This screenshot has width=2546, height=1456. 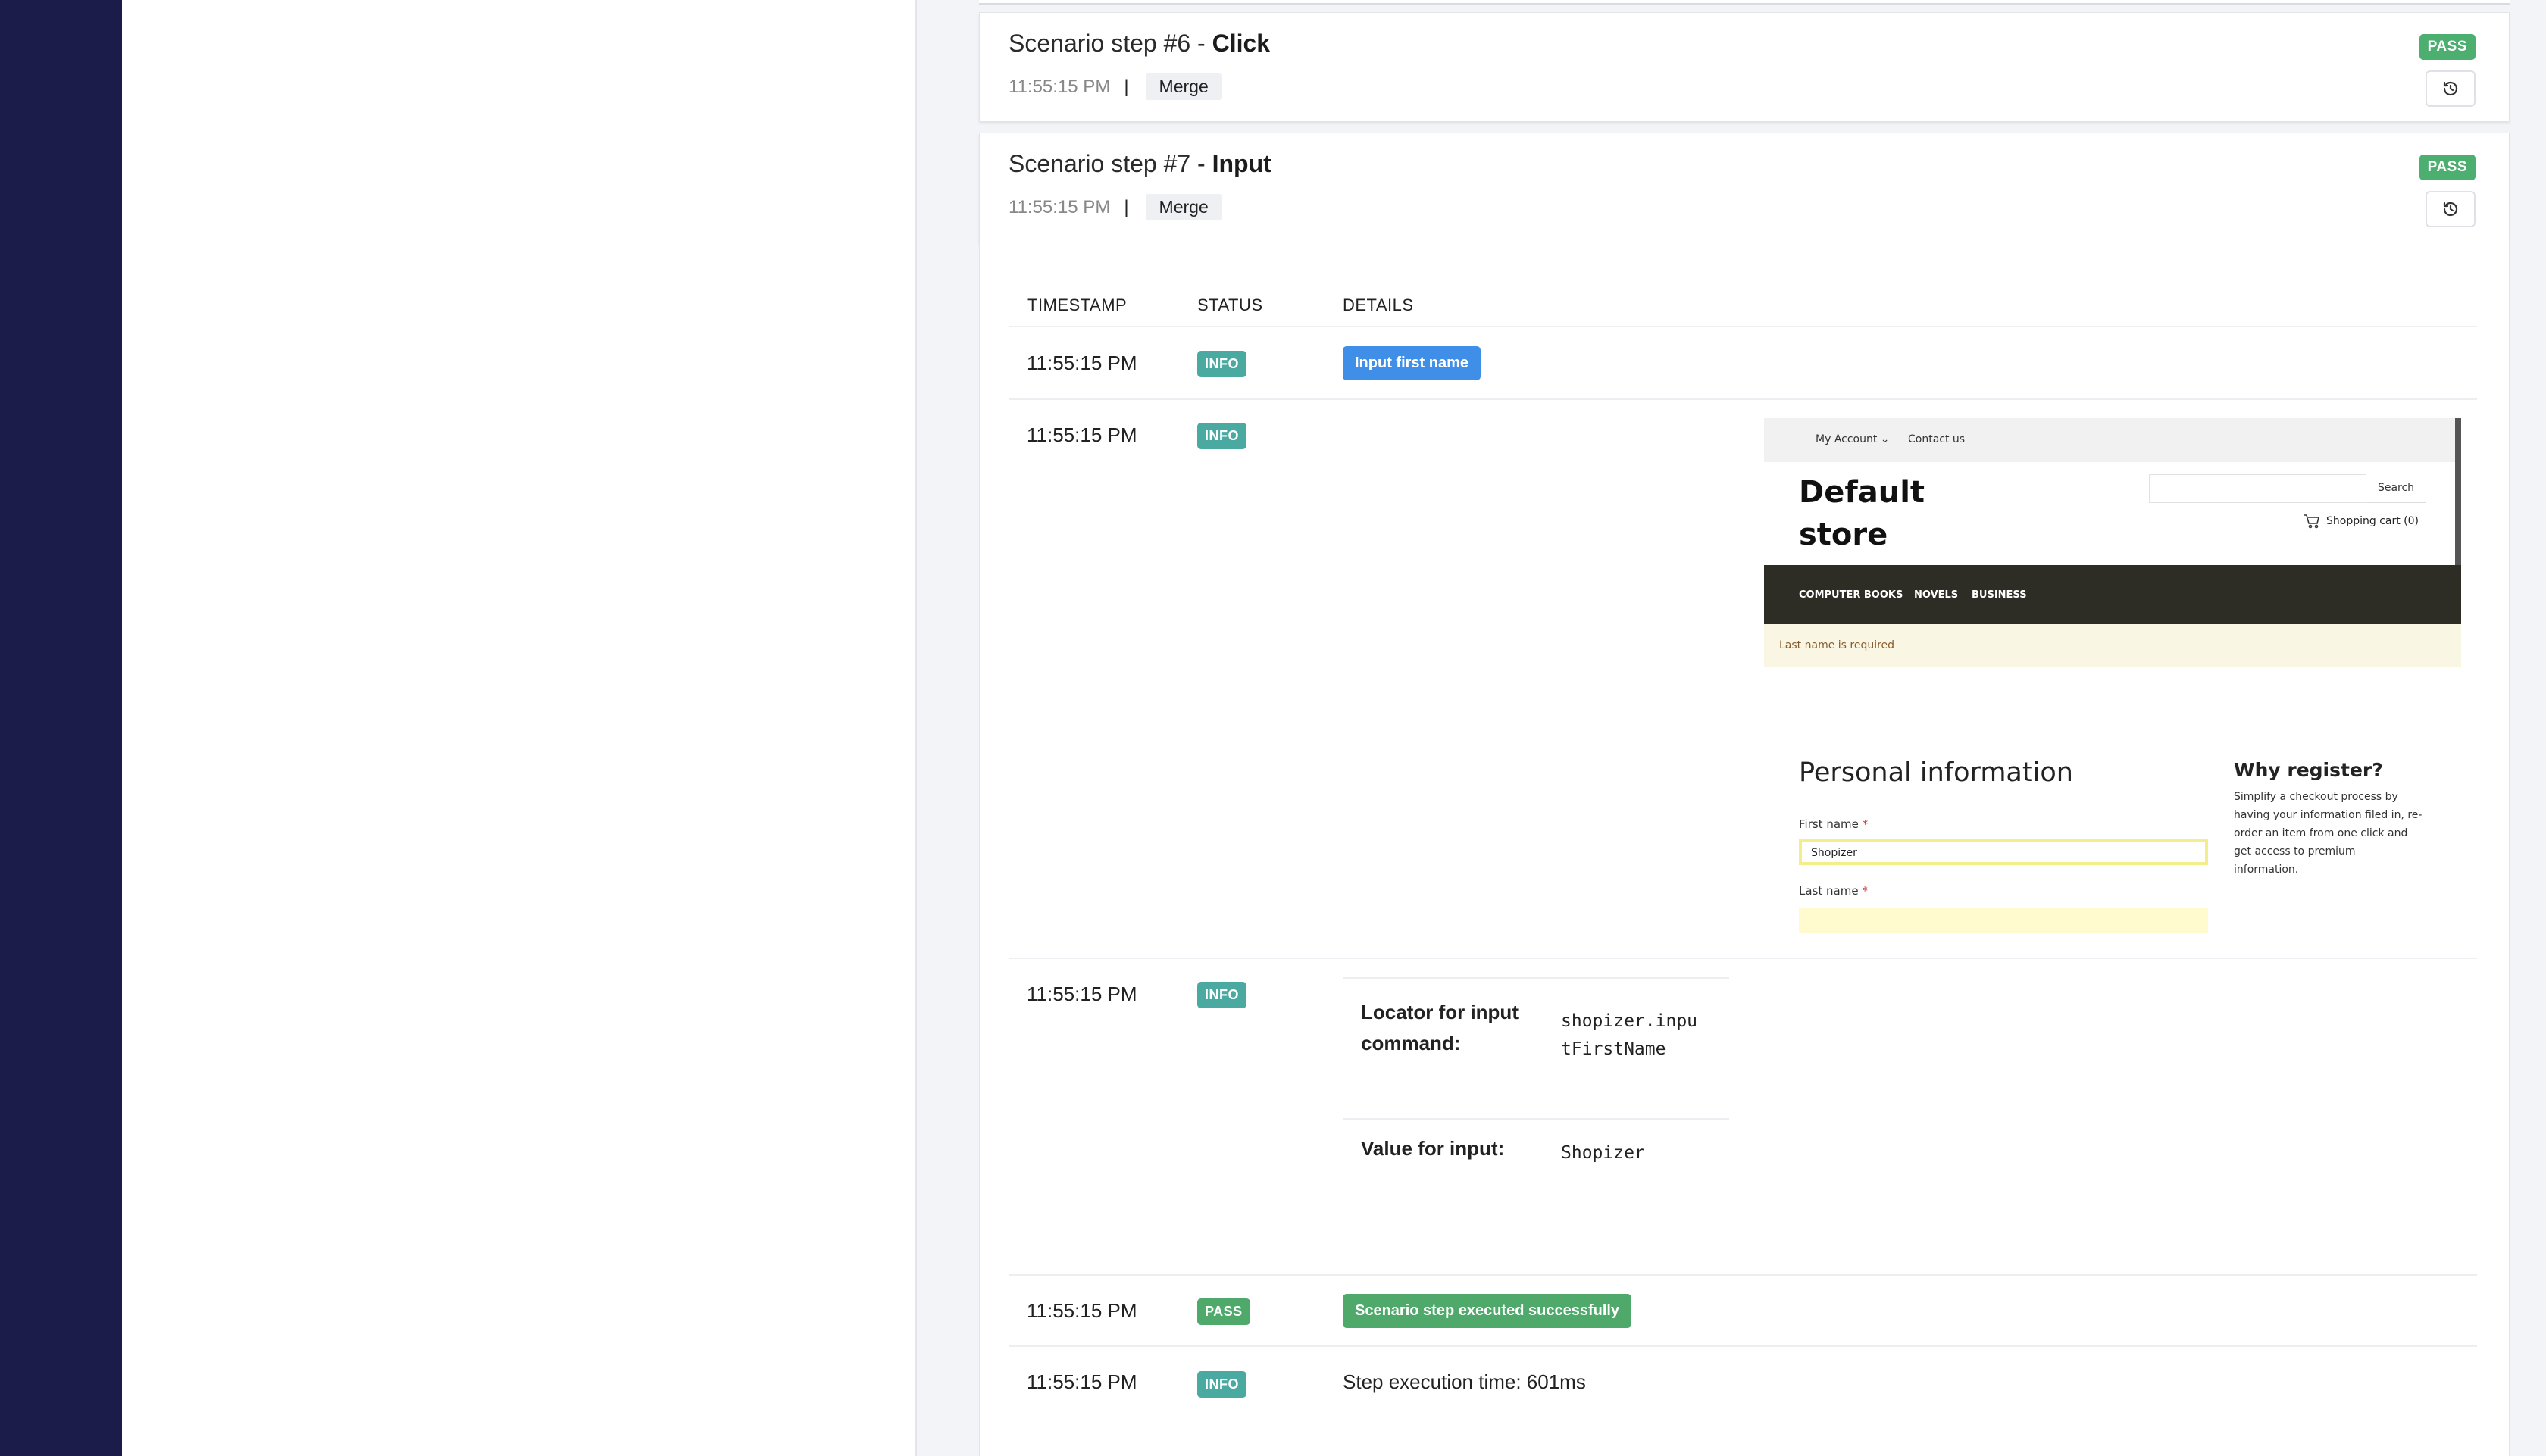 I want to click on step-title: Scenario step #6 - Click, so click(x=1139, y=44).